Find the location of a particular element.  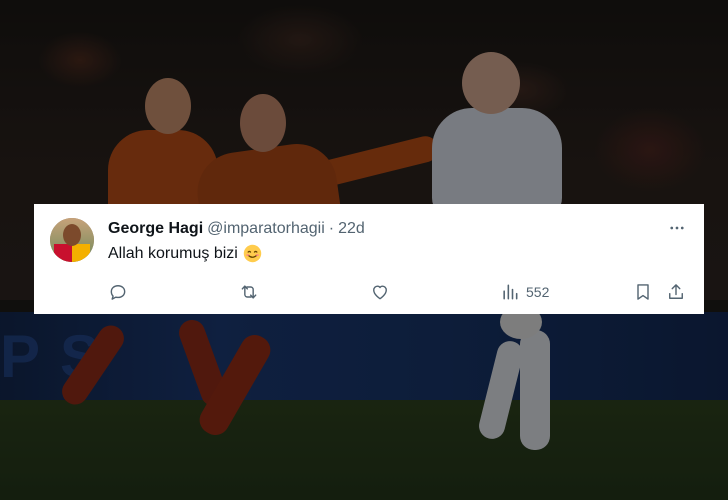

bookmark-button is located at coordinates (643, 292).